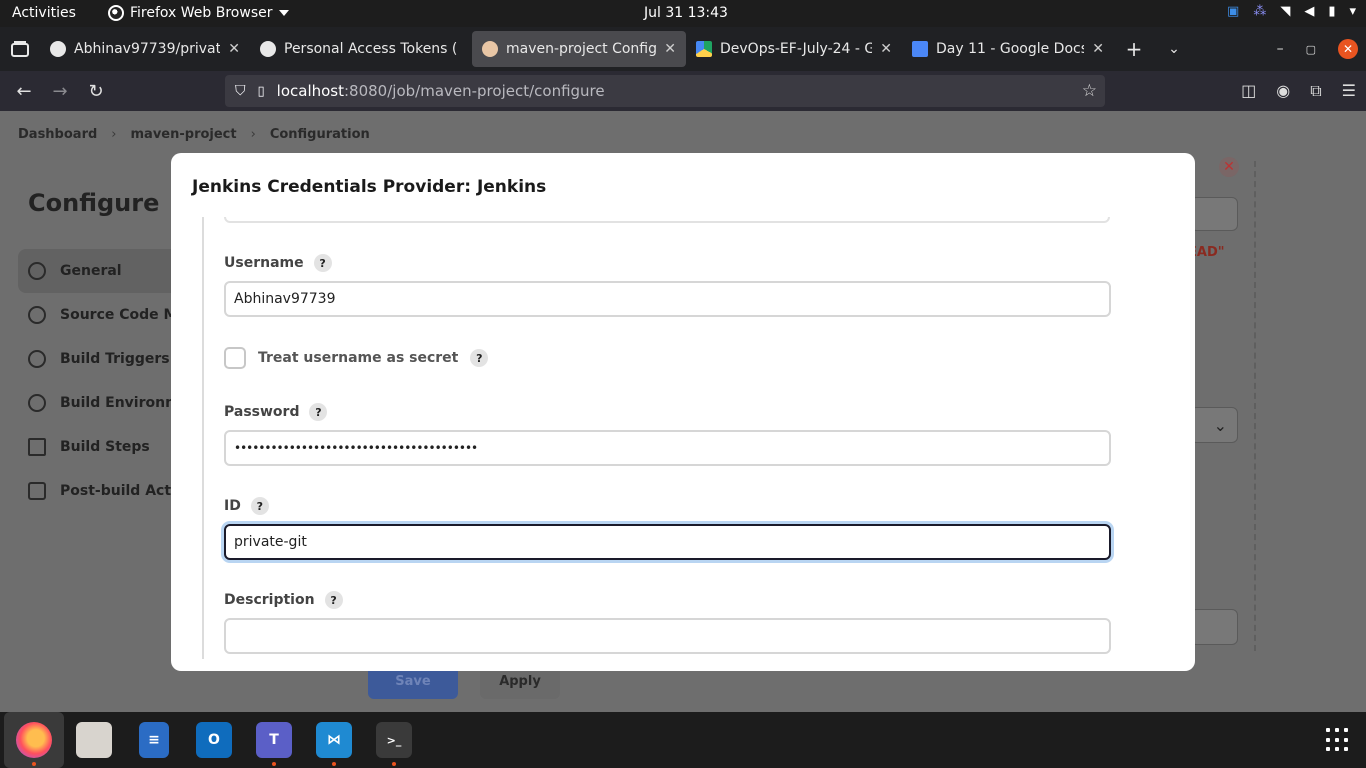 The width and height of the screenshot is (1366, 768). What do you see at coordinates (24, 91) in the screenshot?
I see `back-arrow-icon: ←` at bounding box center [24, 91].